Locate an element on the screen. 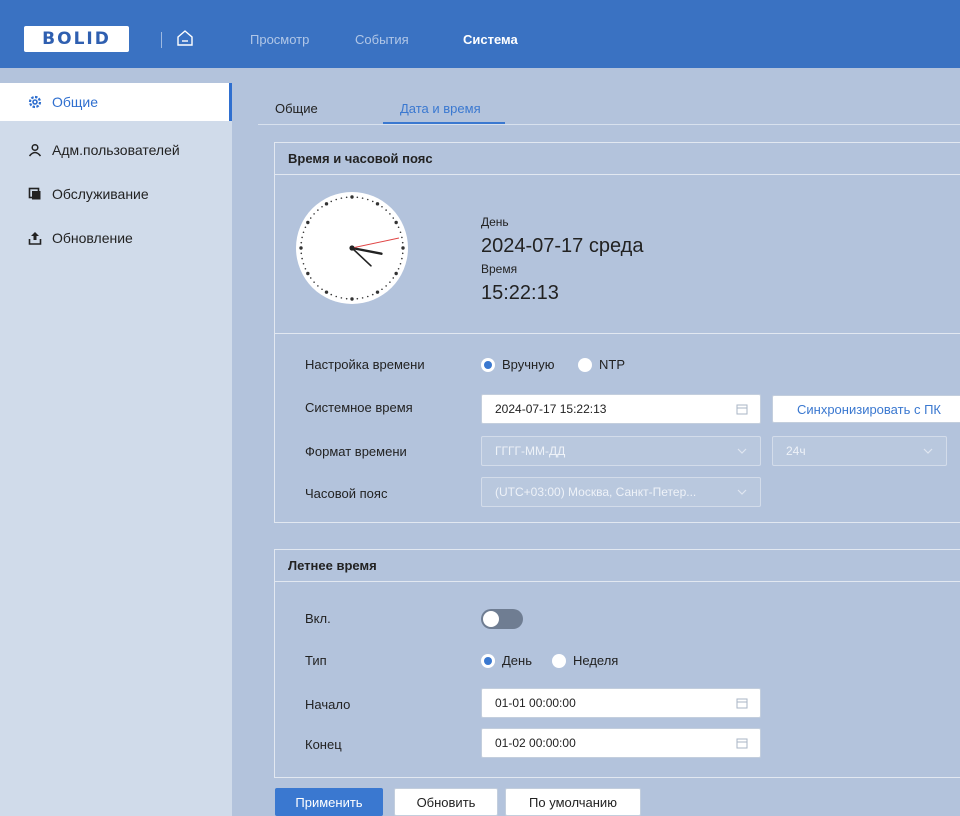 The height and width of the screenshot is (816, 960). tab-general: Общие is located at coordinates (296, 108).